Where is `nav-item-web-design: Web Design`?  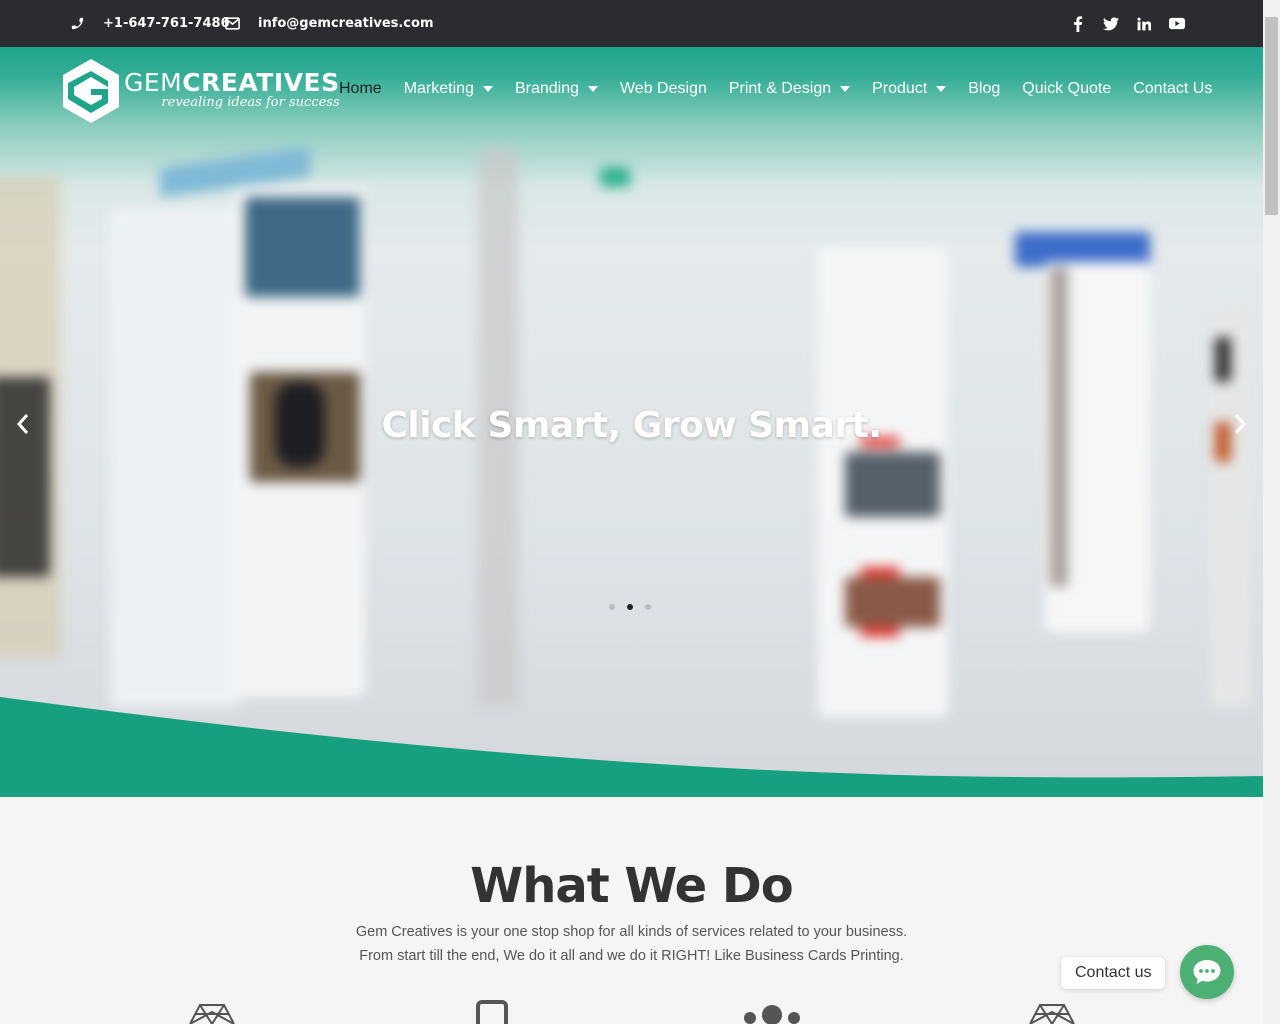
nav-item-web-design: Web Design is located at coordinates (663, 89).